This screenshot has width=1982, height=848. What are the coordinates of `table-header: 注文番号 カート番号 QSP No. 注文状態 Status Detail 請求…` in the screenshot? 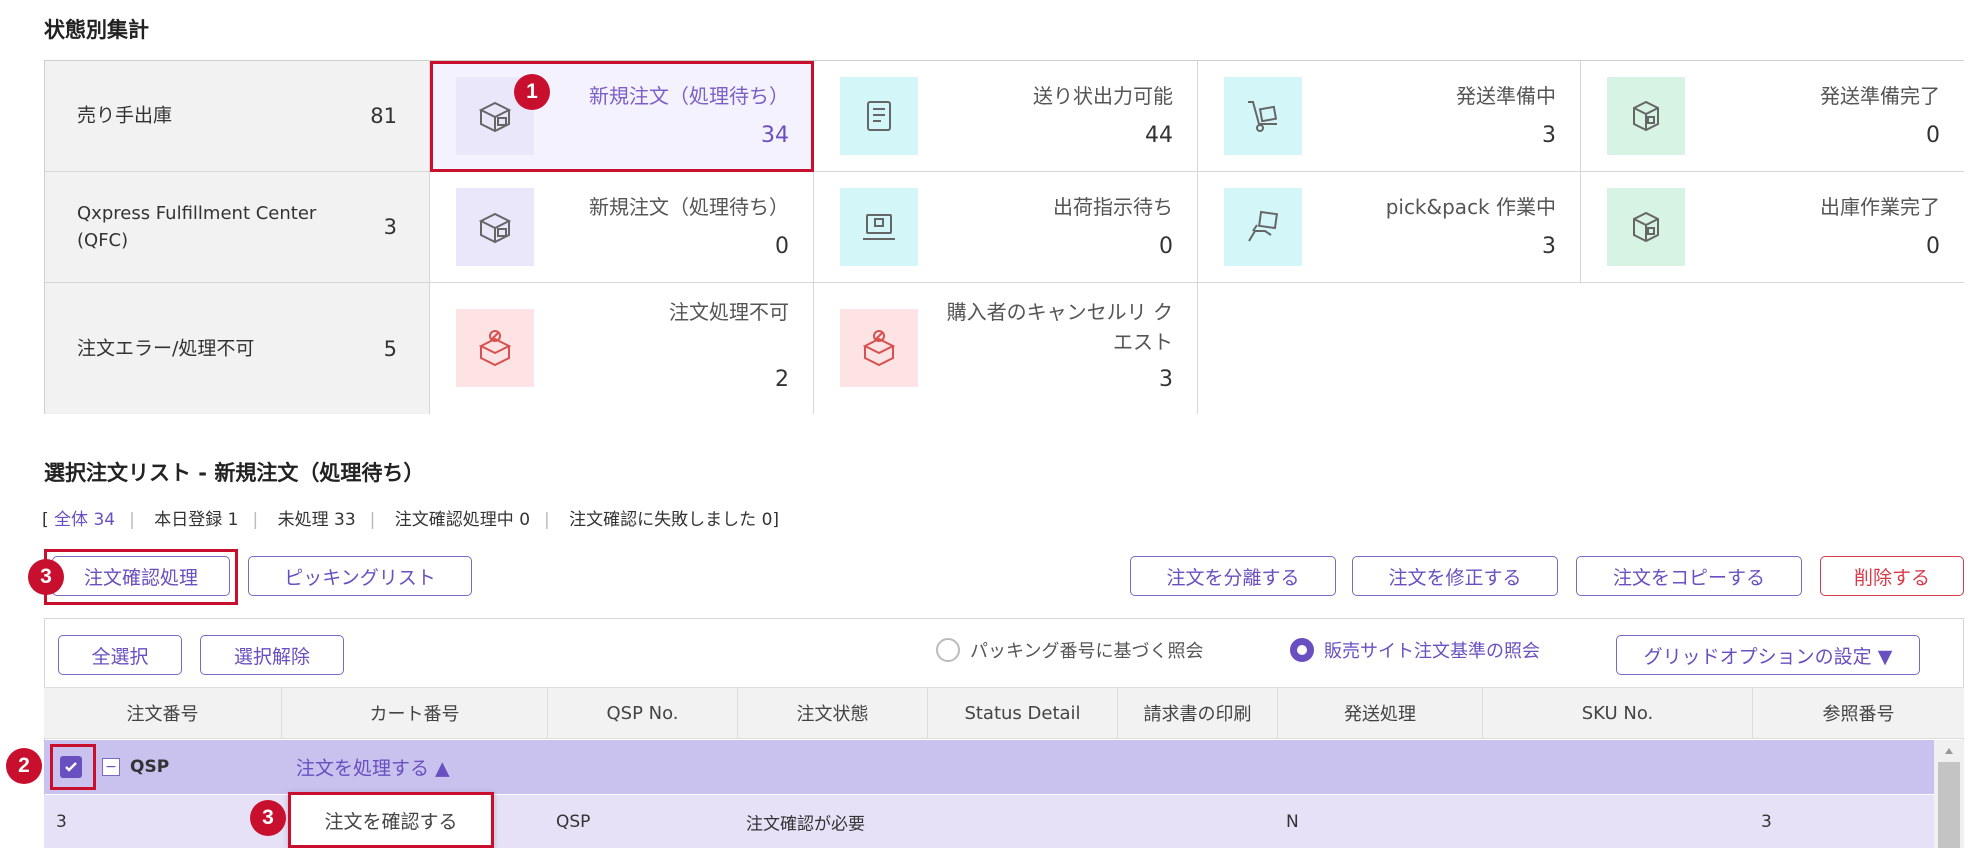 It's located at (1004, 713).